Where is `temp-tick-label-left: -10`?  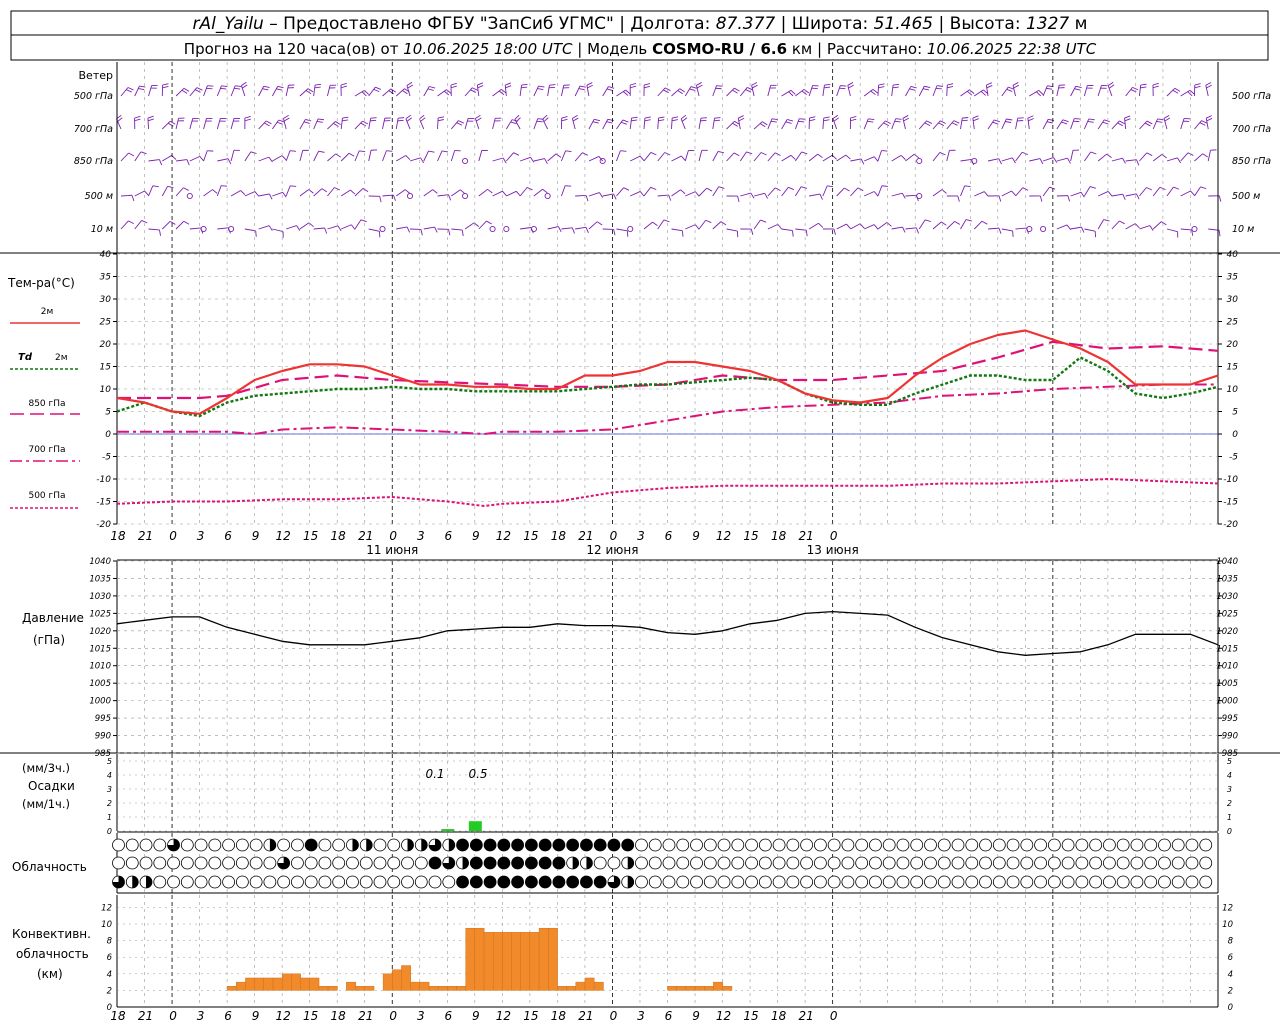 temp-tick-label-left: -10 is located at coordinates (103, 480).